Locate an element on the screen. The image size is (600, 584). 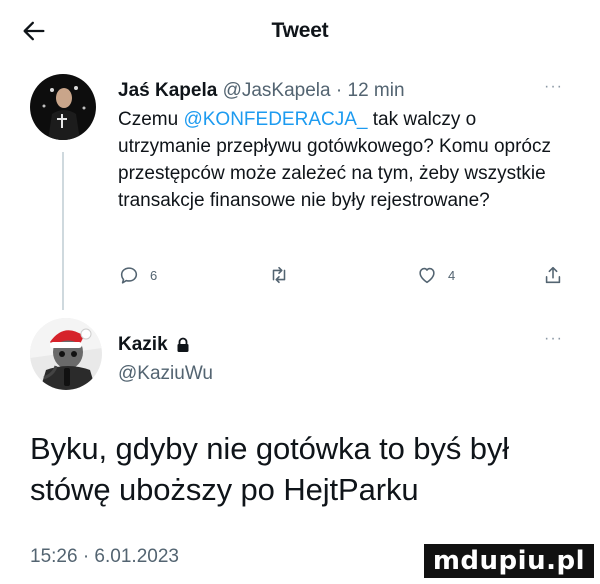
share-button is located at coordinates (553, 275).